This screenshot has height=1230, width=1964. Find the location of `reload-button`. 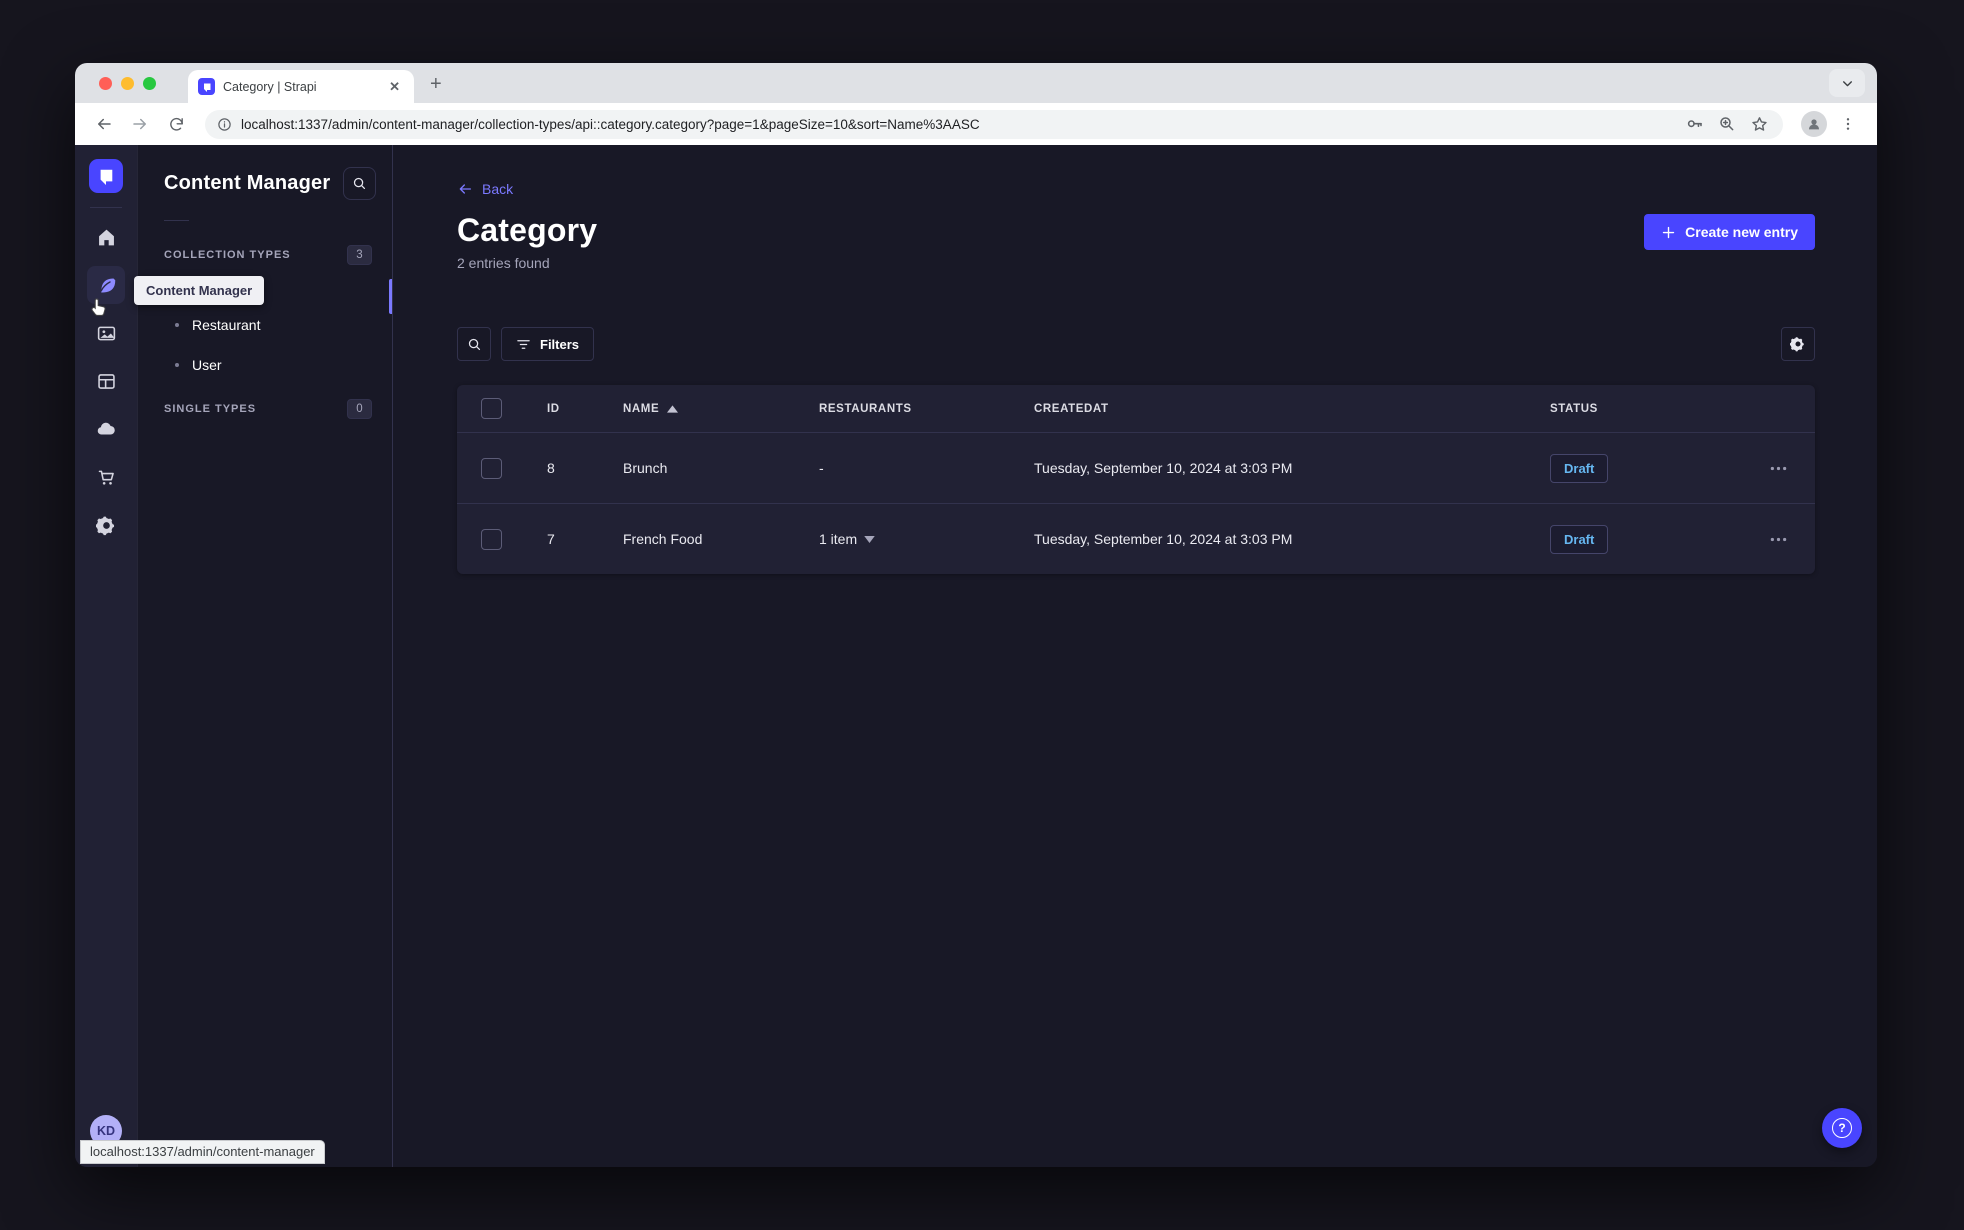

reload-button is located at coordinates (176, 124).